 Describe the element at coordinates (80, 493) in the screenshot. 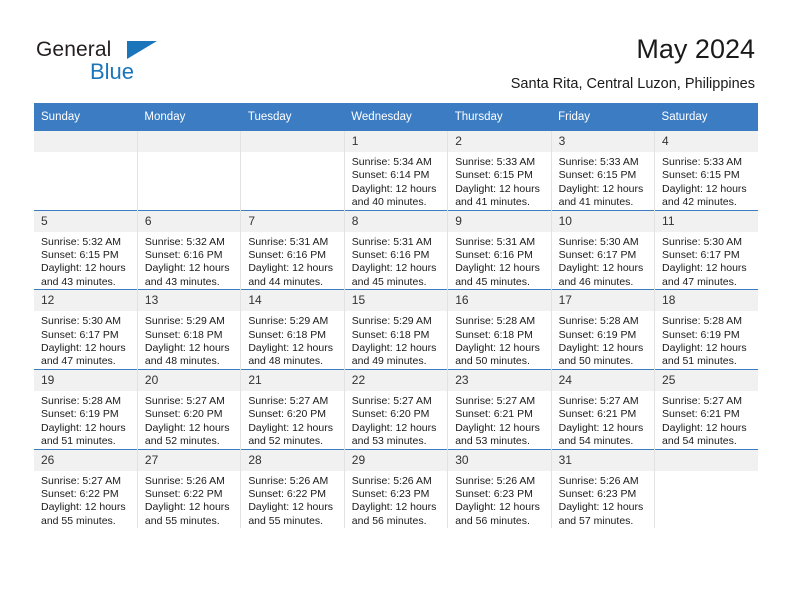

I see `sunset-time: Sunset: 6:22 PM` at that location.